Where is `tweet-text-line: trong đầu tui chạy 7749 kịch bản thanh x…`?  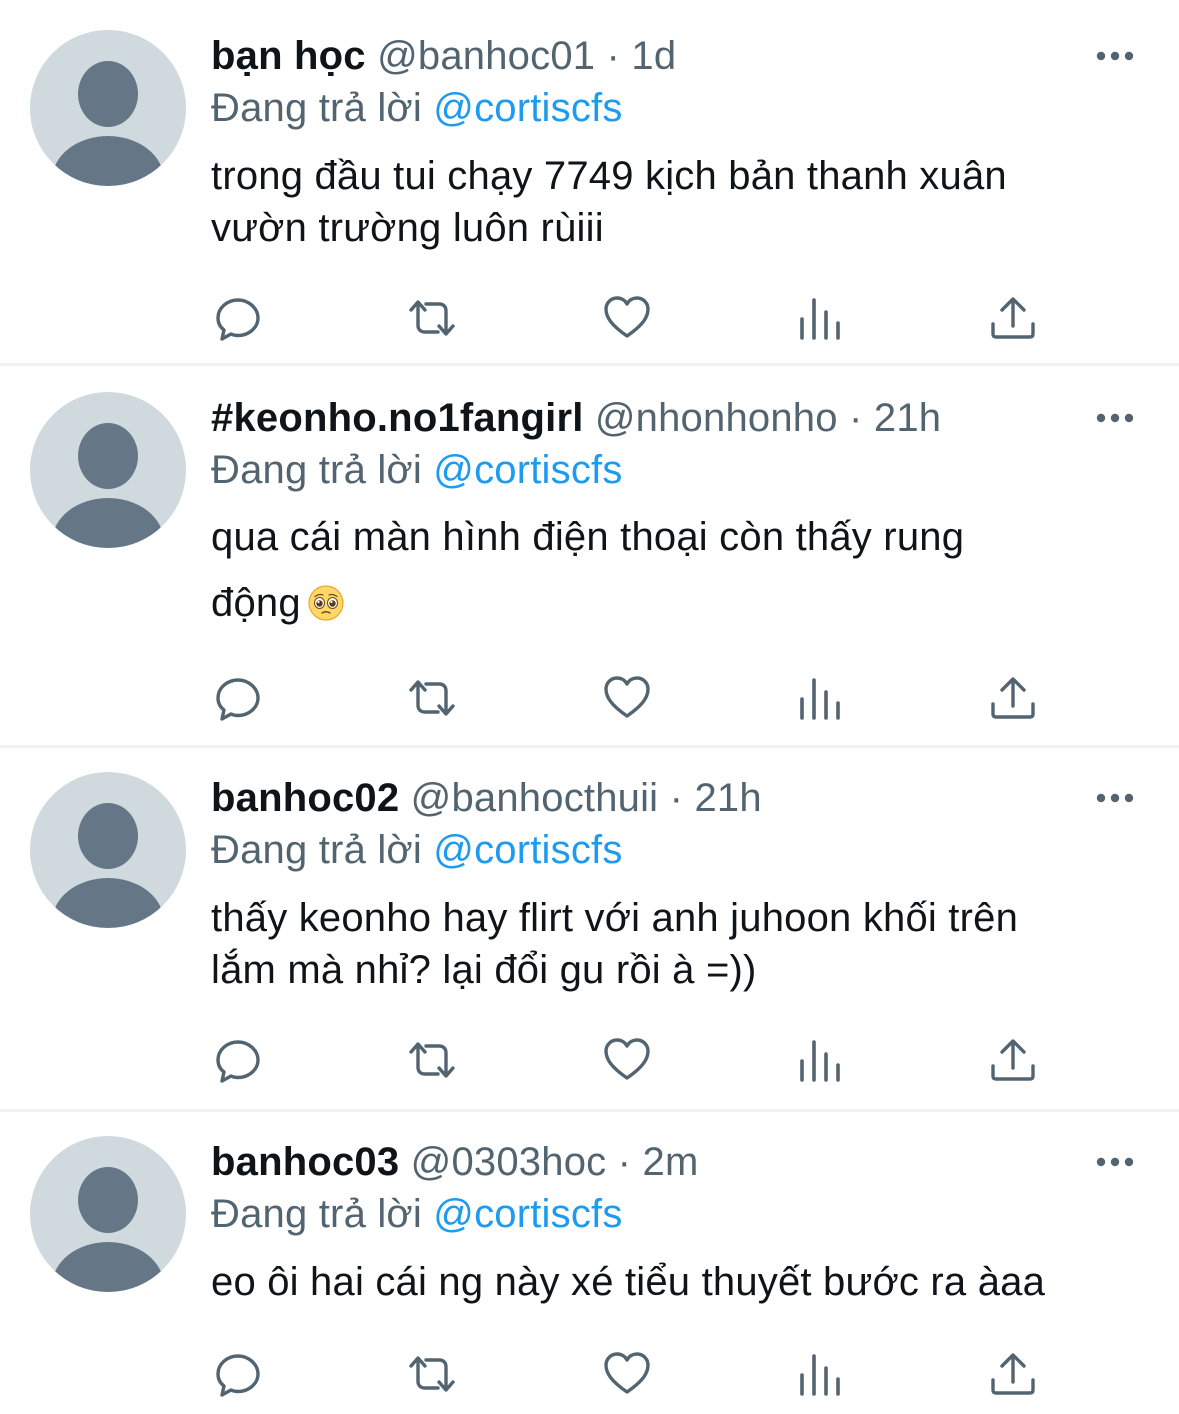
tweet-text-line: trong đầu tui chạy 7749 kịch bản thanh x… is located at coordinates (609, 176).